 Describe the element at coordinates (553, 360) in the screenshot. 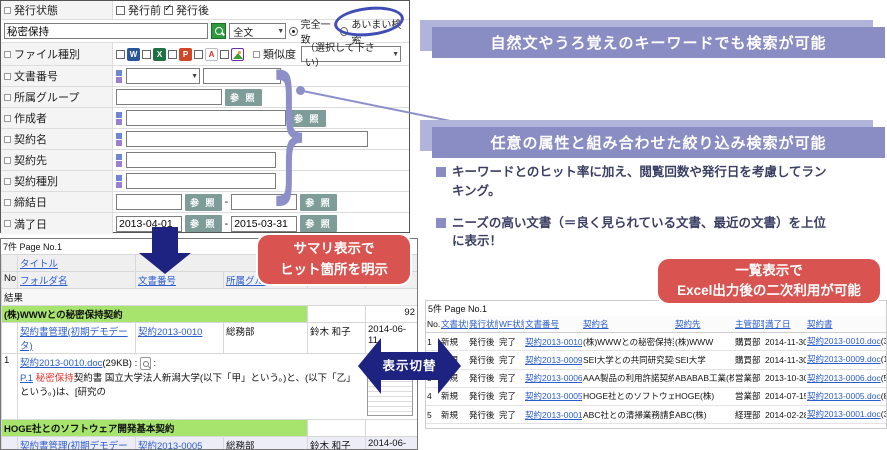

I see `doc-no-link: 契約2013-0009` at that location.